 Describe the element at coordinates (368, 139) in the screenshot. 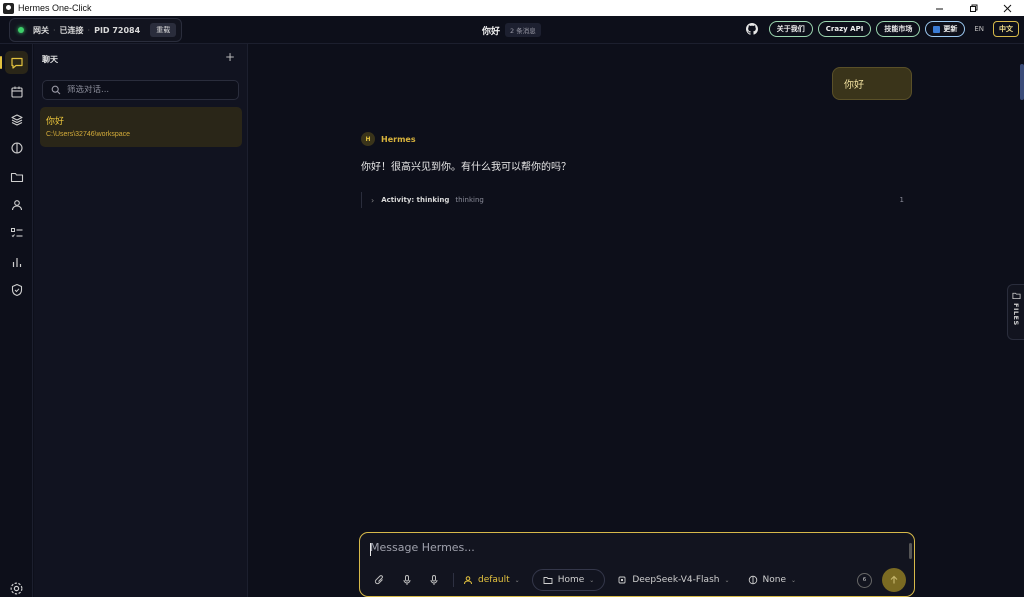

I see `agent-avatar: H` at that location.